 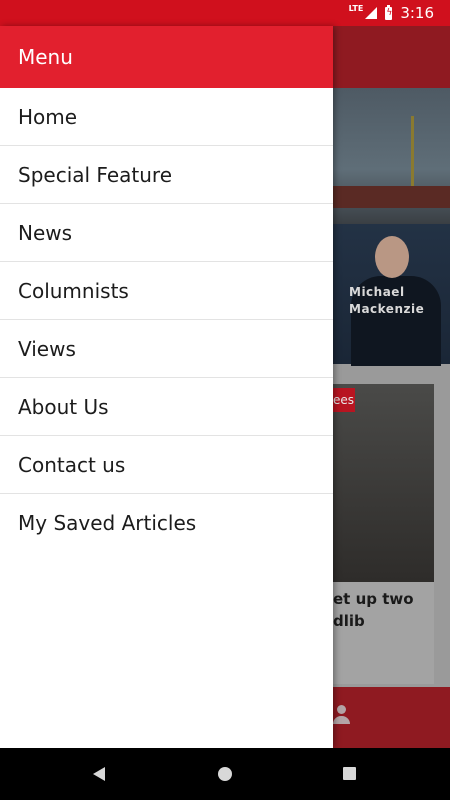 I want to click on author-name: Michael Mackenzie, so click(x=387, y=300).